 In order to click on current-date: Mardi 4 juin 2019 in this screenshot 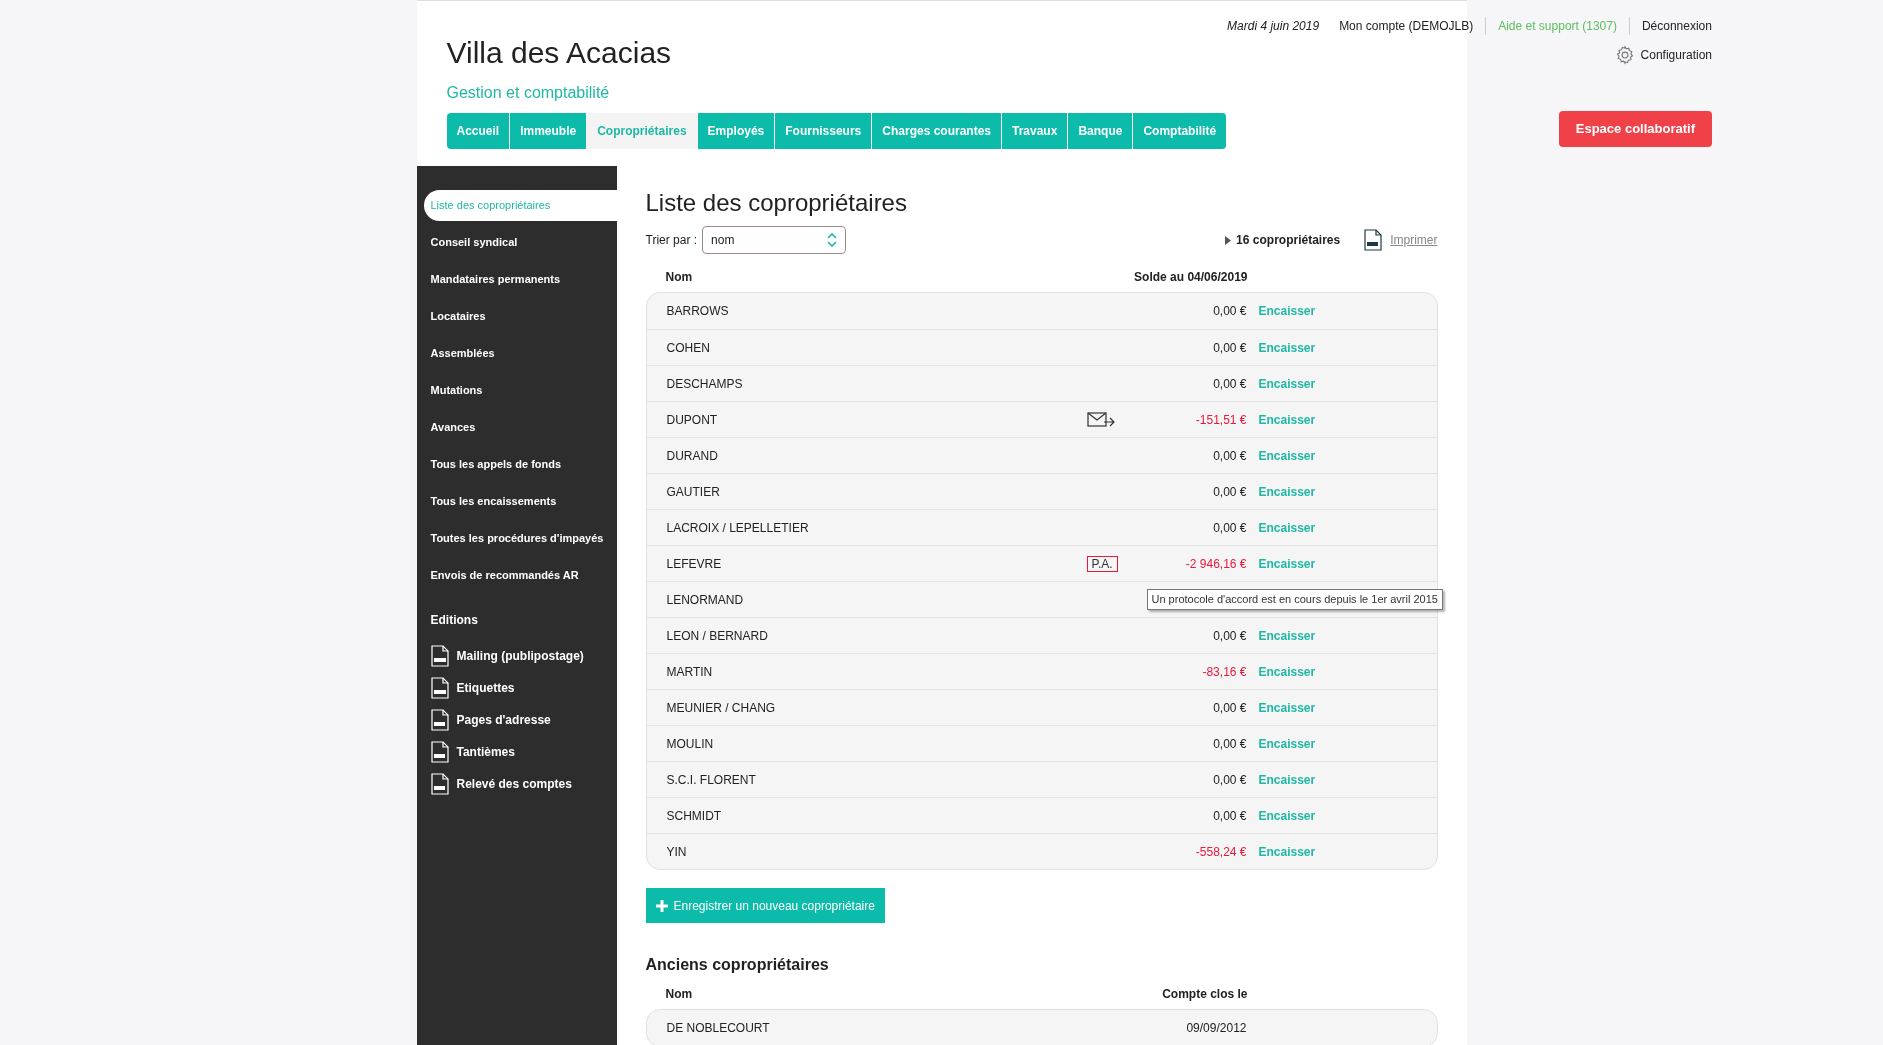, I will do `click(1274, 26)`.